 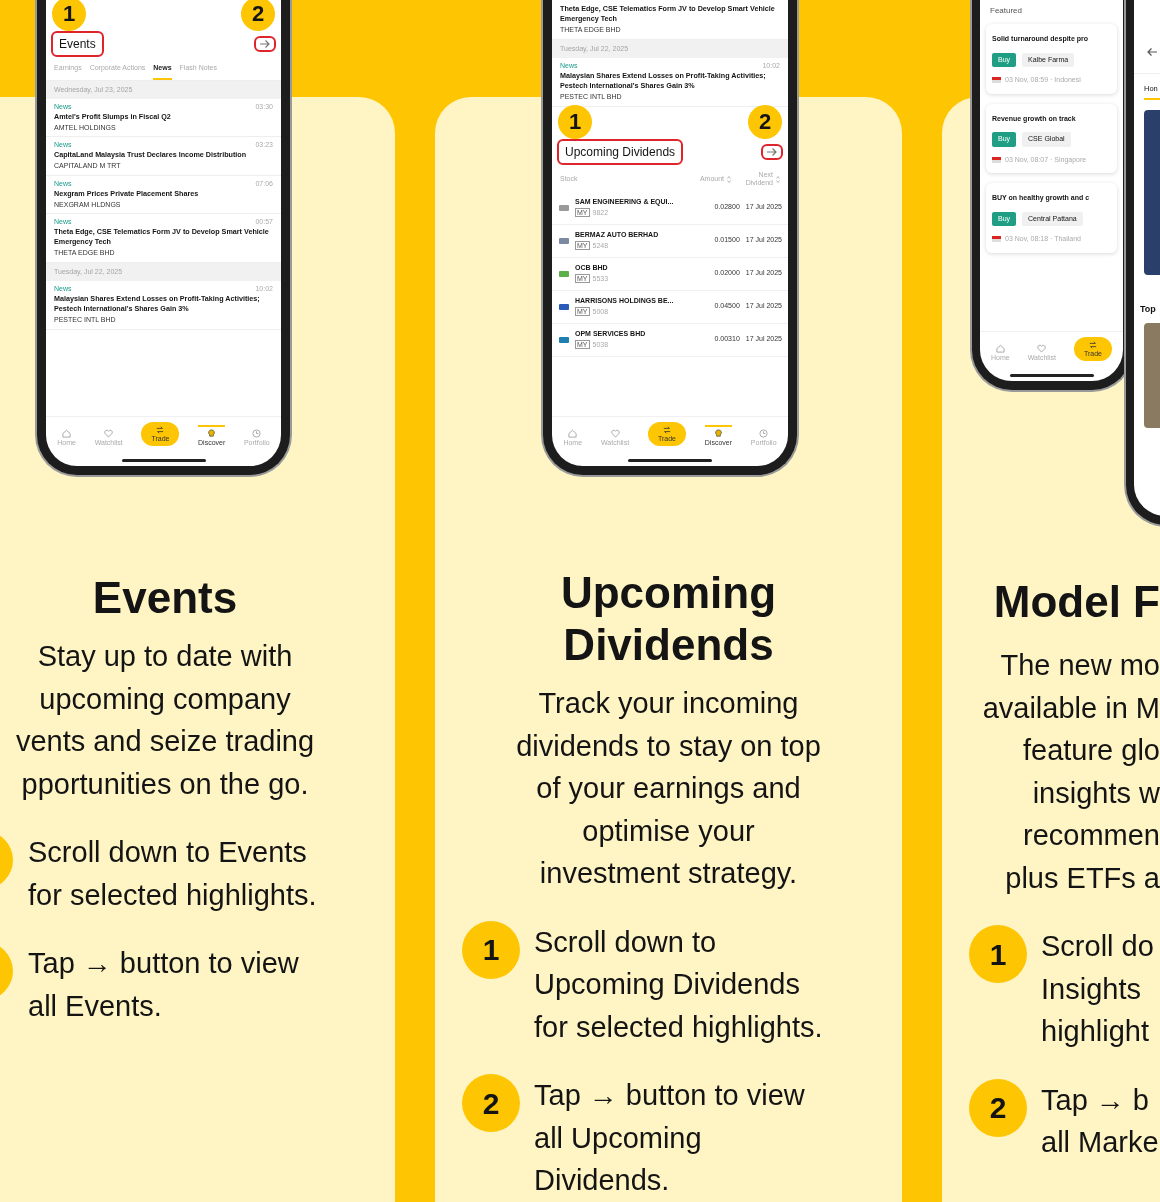 I want to click on section-heading: Featured, so click(x=1006, y=11).